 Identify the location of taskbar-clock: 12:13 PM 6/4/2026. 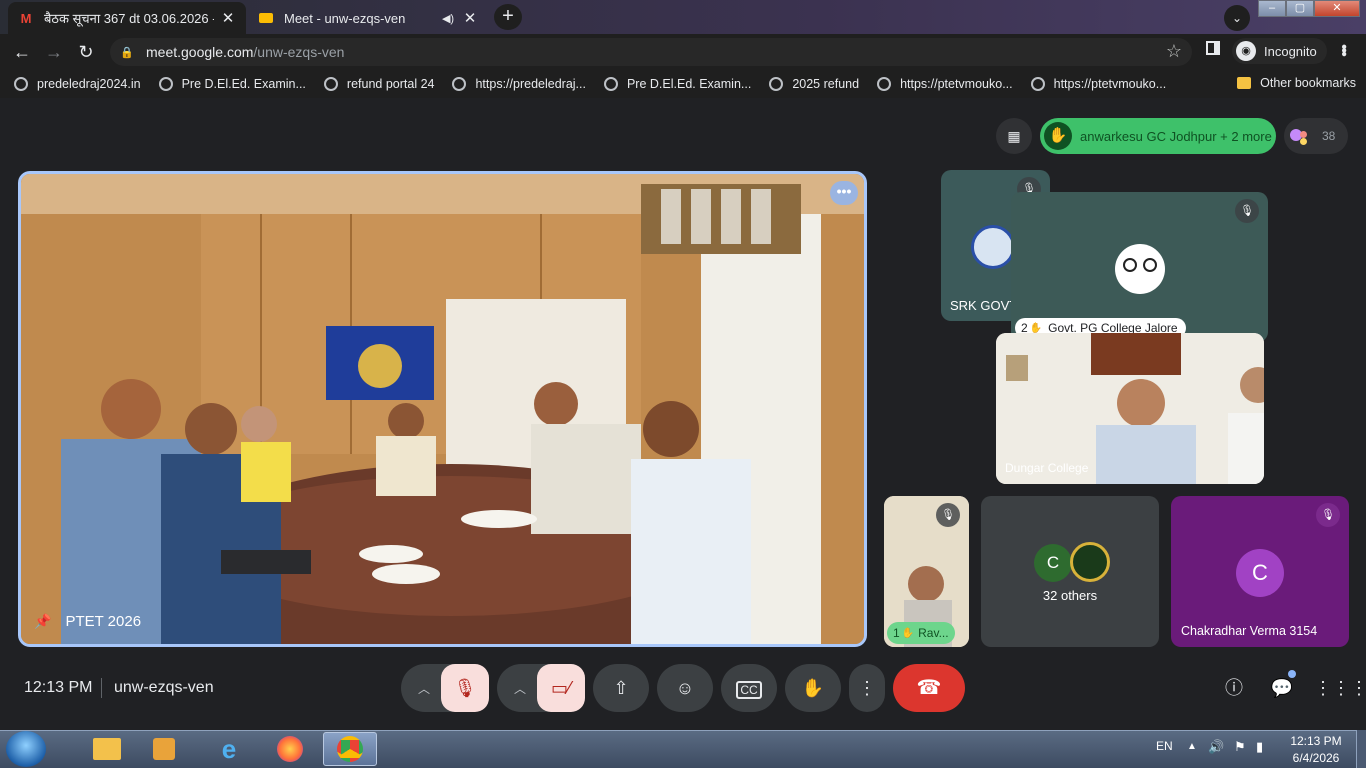
(1316, 750).